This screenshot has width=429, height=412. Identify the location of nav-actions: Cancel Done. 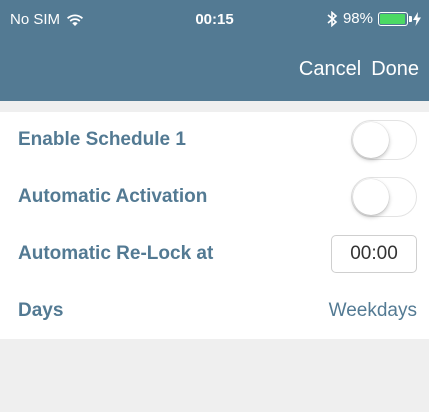
(359, 69).